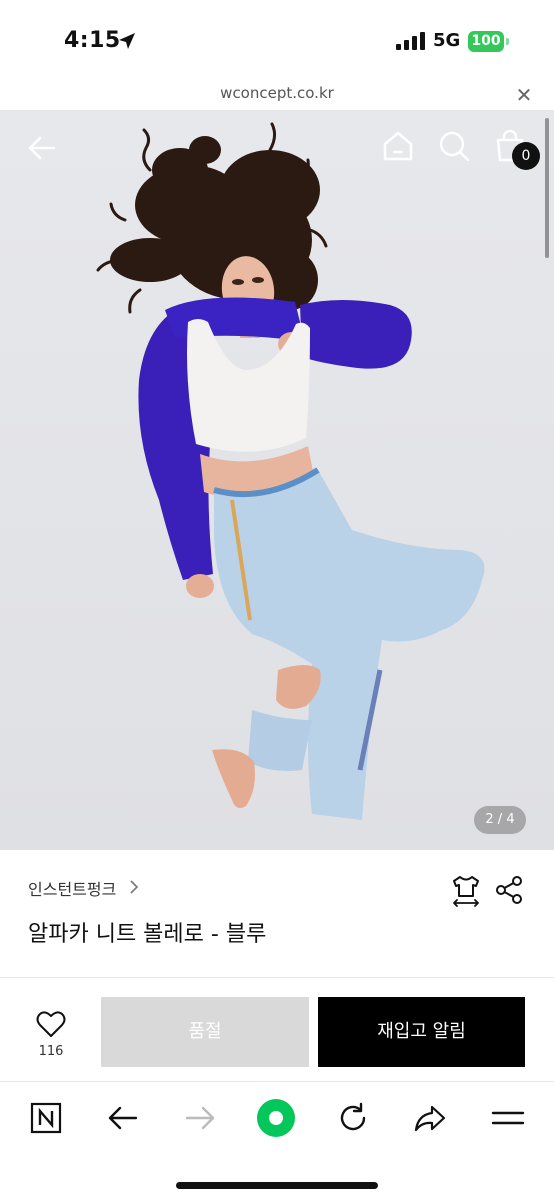  What do you see at coordinates (51, 1051) in the screenshot?
I see `like-count: 116` at bounding box center [51, 1051].